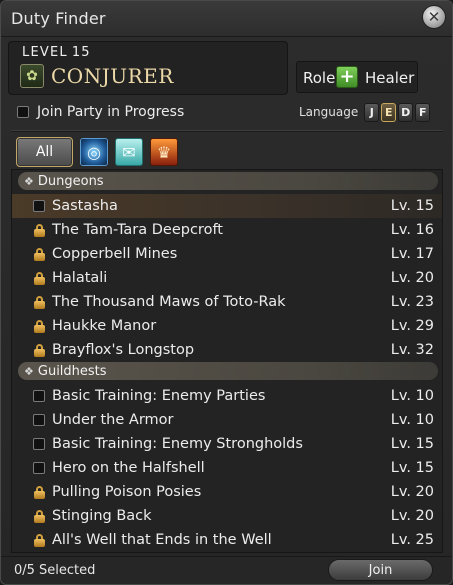 The image size is (453, 585). What do you see at coordinates (227, 131) in the screenshot?
I see `divider` at bounding box center [227, 131].